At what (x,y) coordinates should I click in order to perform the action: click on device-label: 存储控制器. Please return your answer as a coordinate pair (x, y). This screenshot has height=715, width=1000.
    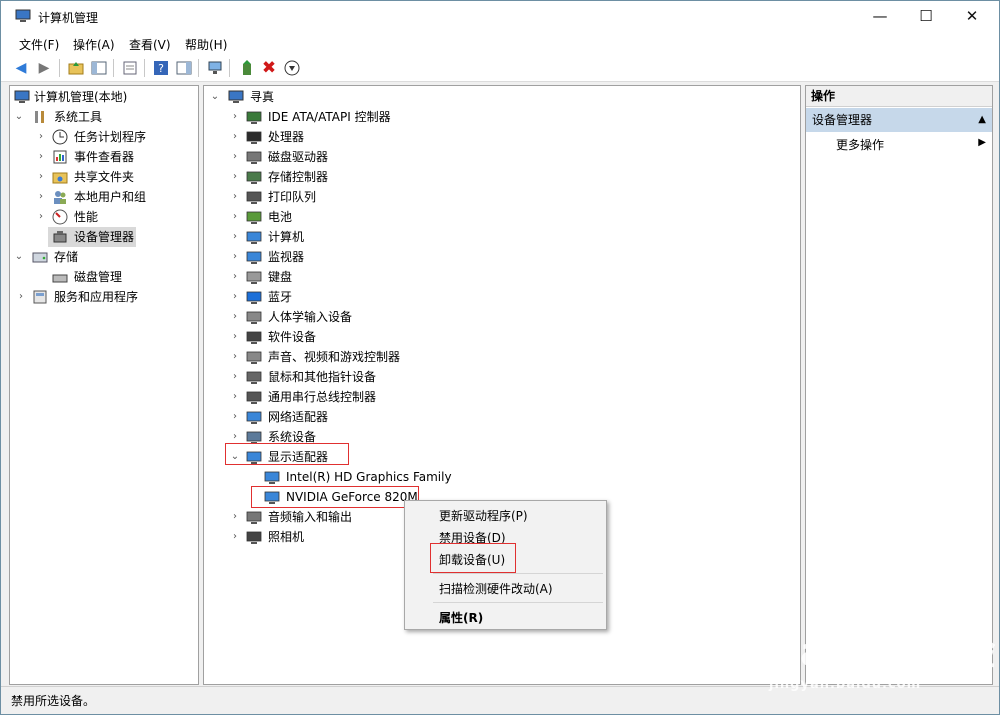
    Looking at the image, I should click on (298, 177).